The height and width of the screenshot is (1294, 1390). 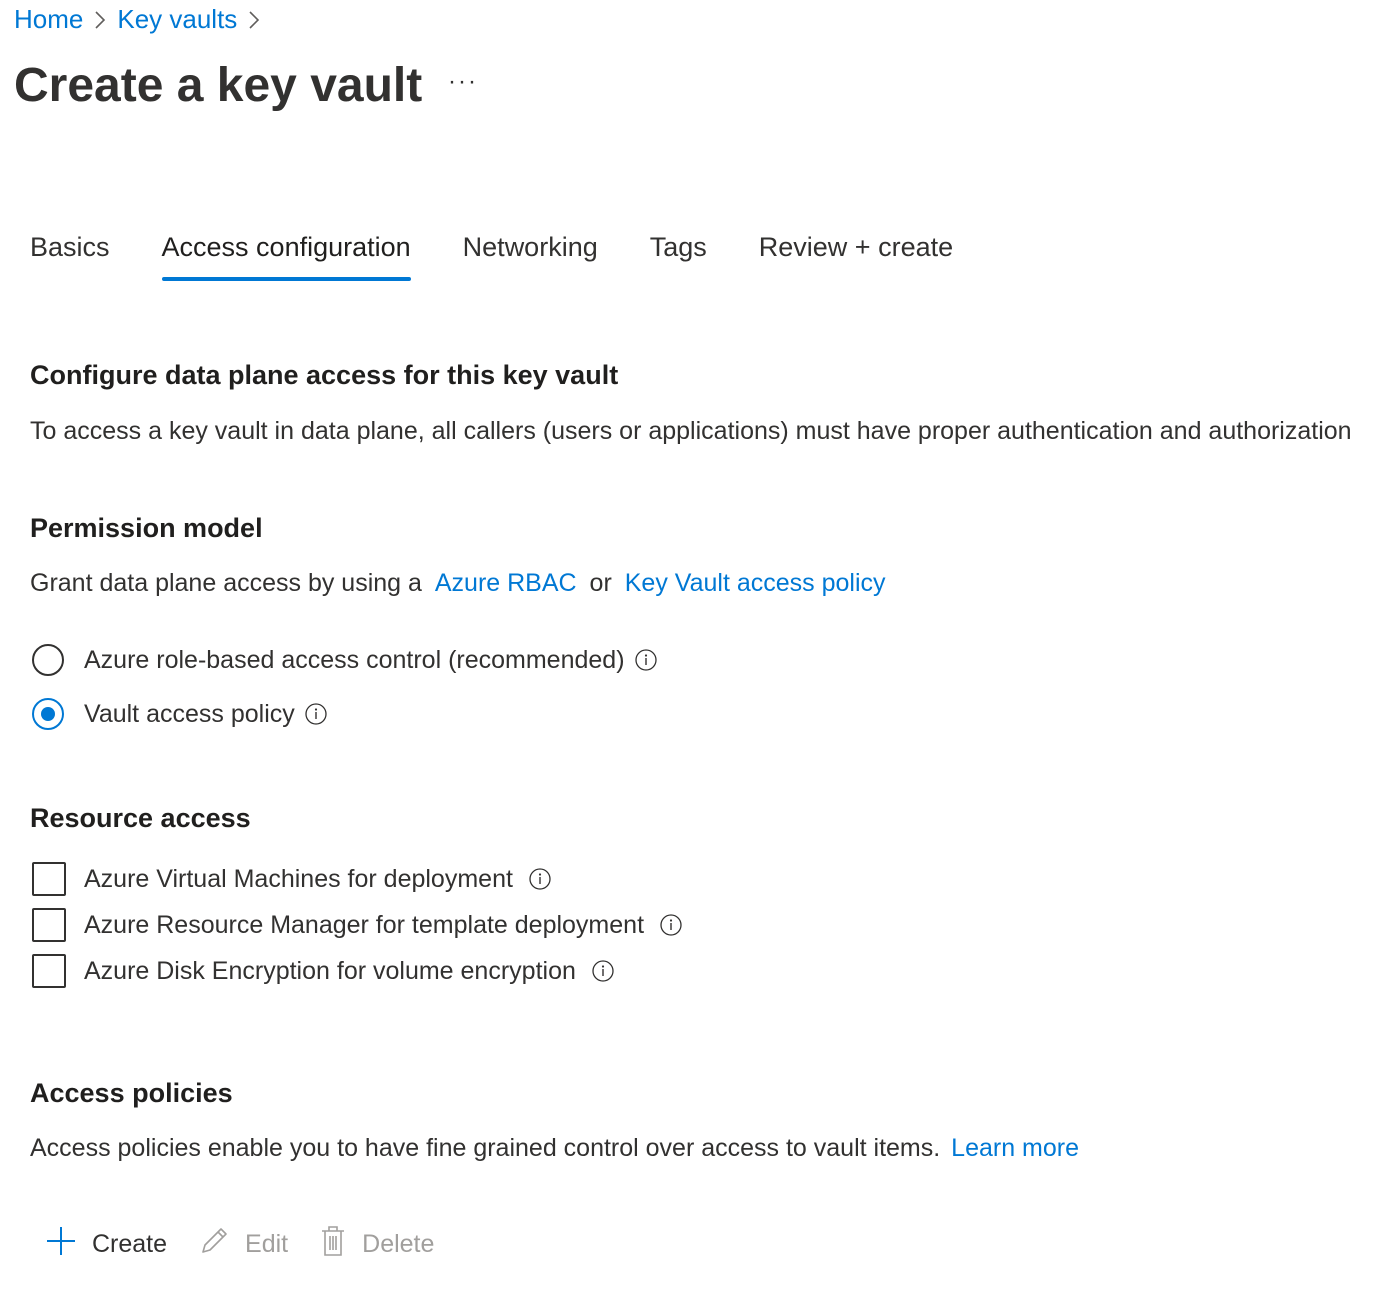 I want to click on pencil-icon, so click(x=221, y=1244).